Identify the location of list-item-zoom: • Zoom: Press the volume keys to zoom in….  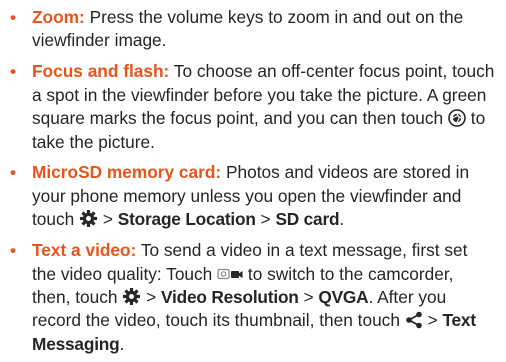
(252, 29).